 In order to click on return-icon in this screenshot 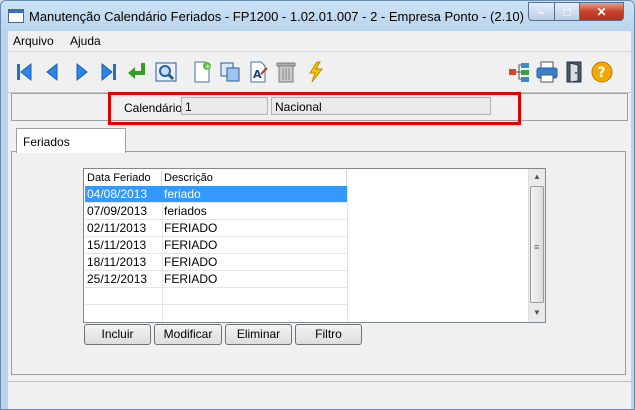, I will do `click(137, 72)`.